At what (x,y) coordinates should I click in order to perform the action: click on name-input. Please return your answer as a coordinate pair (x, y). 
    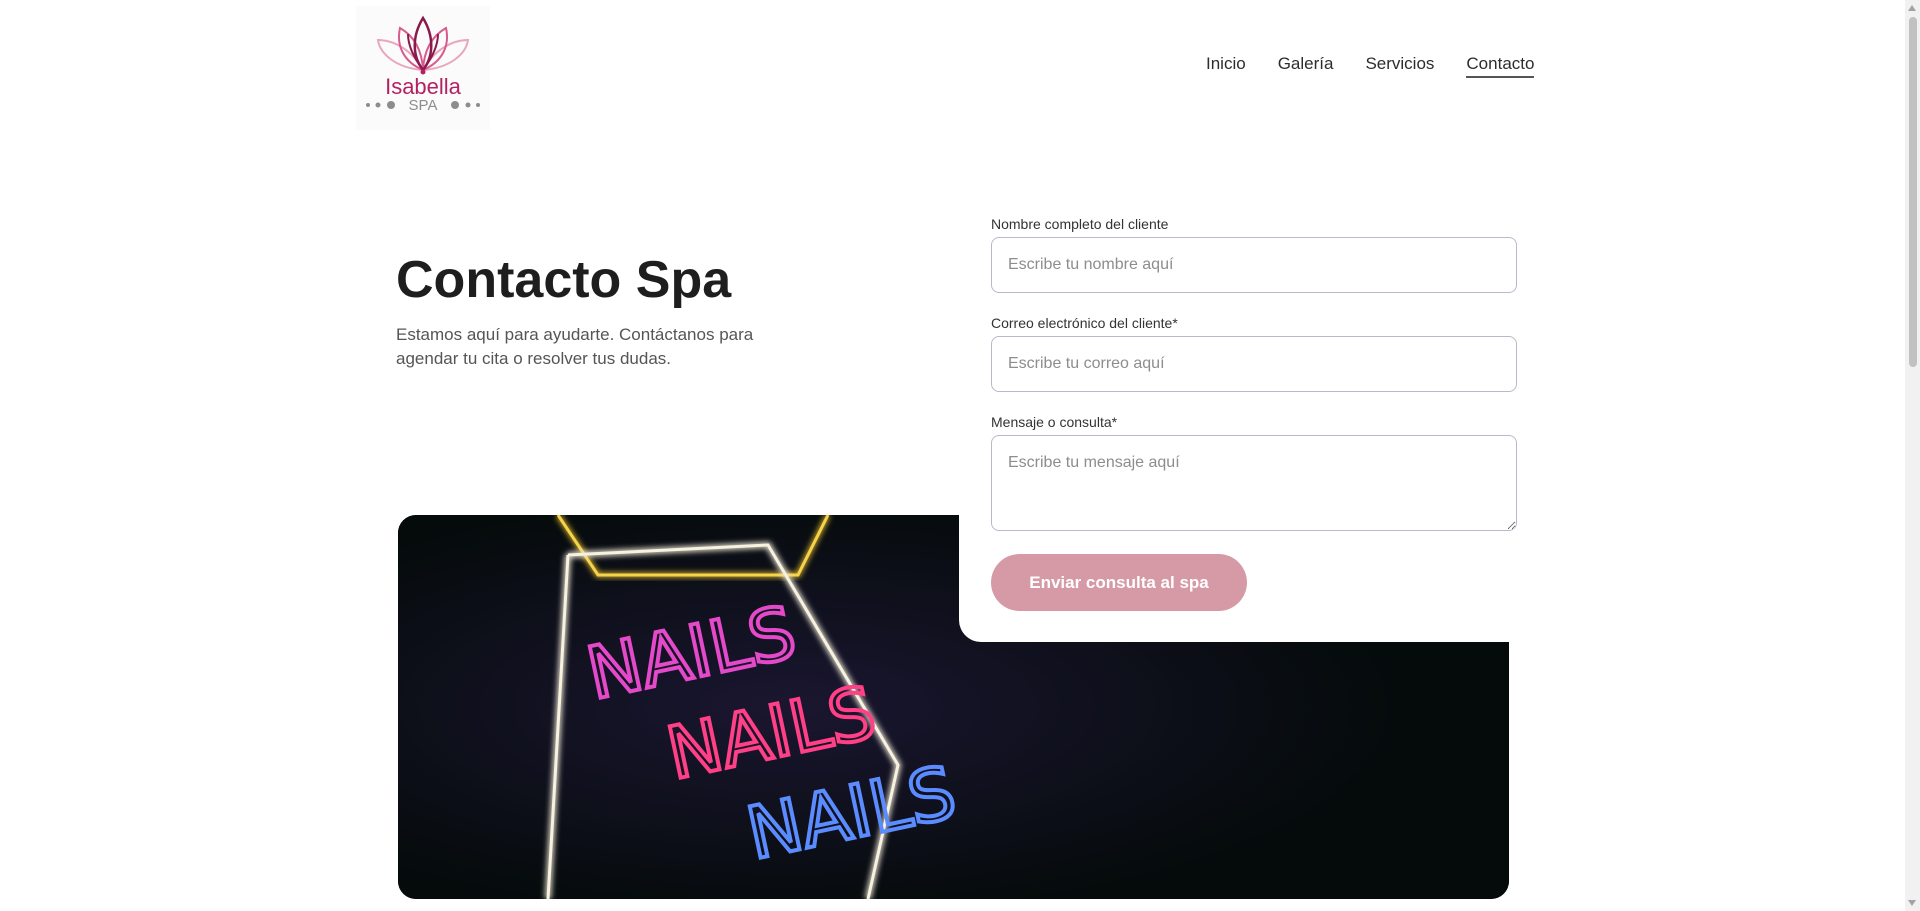
    Looking at the image, I should click on (1254, 265).